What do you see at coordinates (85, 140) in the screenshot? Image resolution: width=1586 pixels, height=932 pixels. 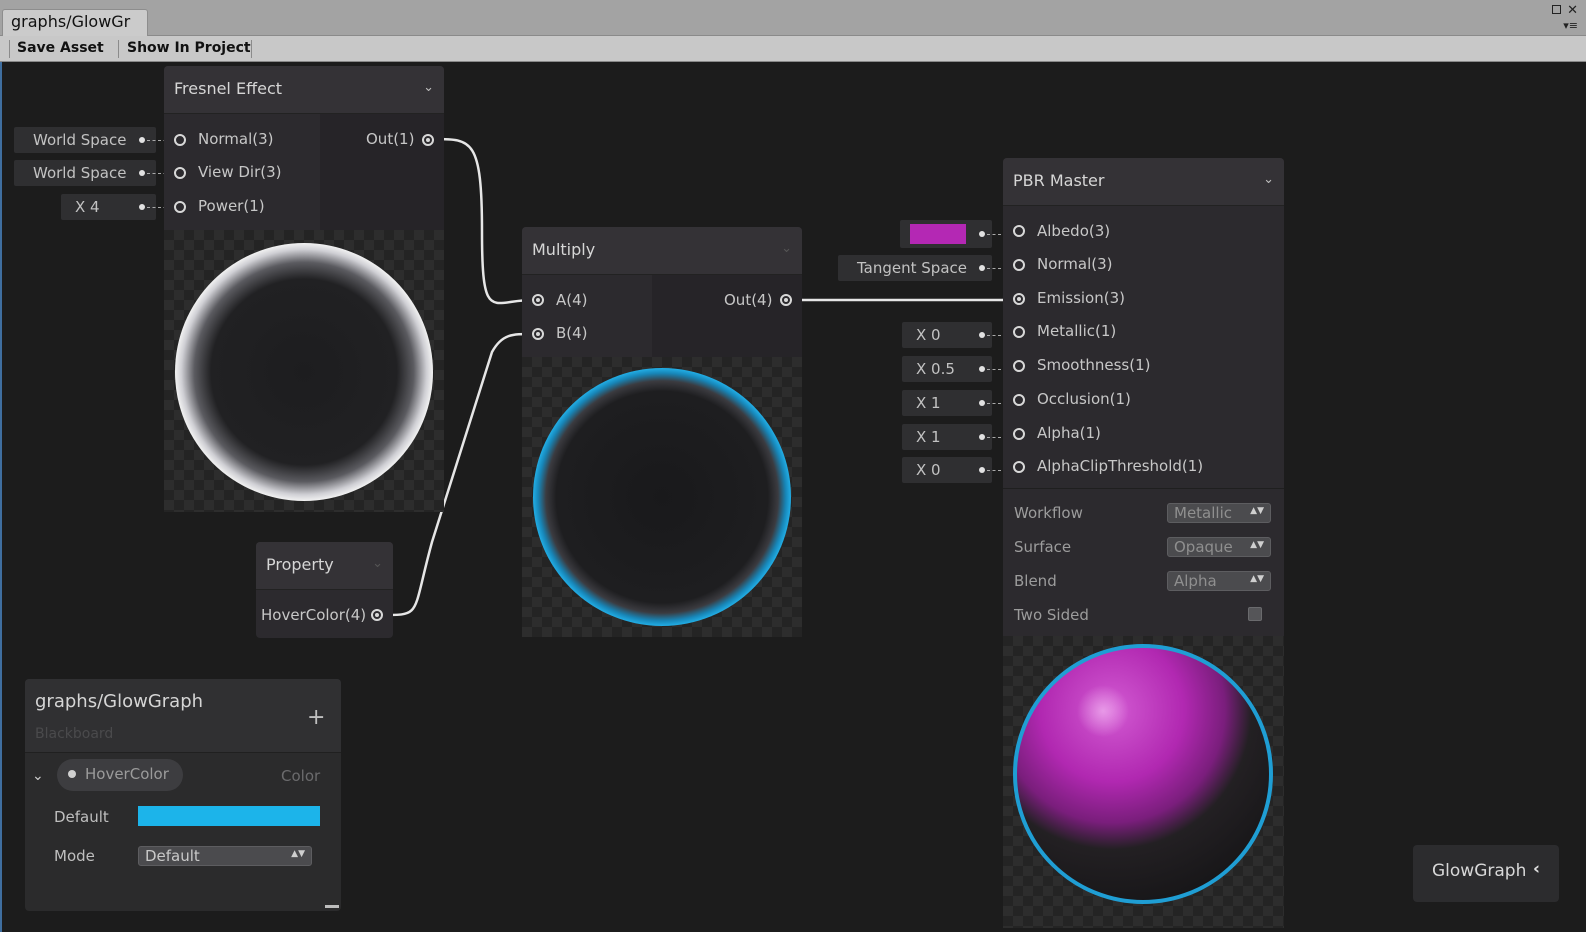 I see `normal-space-chip: World Space` at bounding box center [85, 140].